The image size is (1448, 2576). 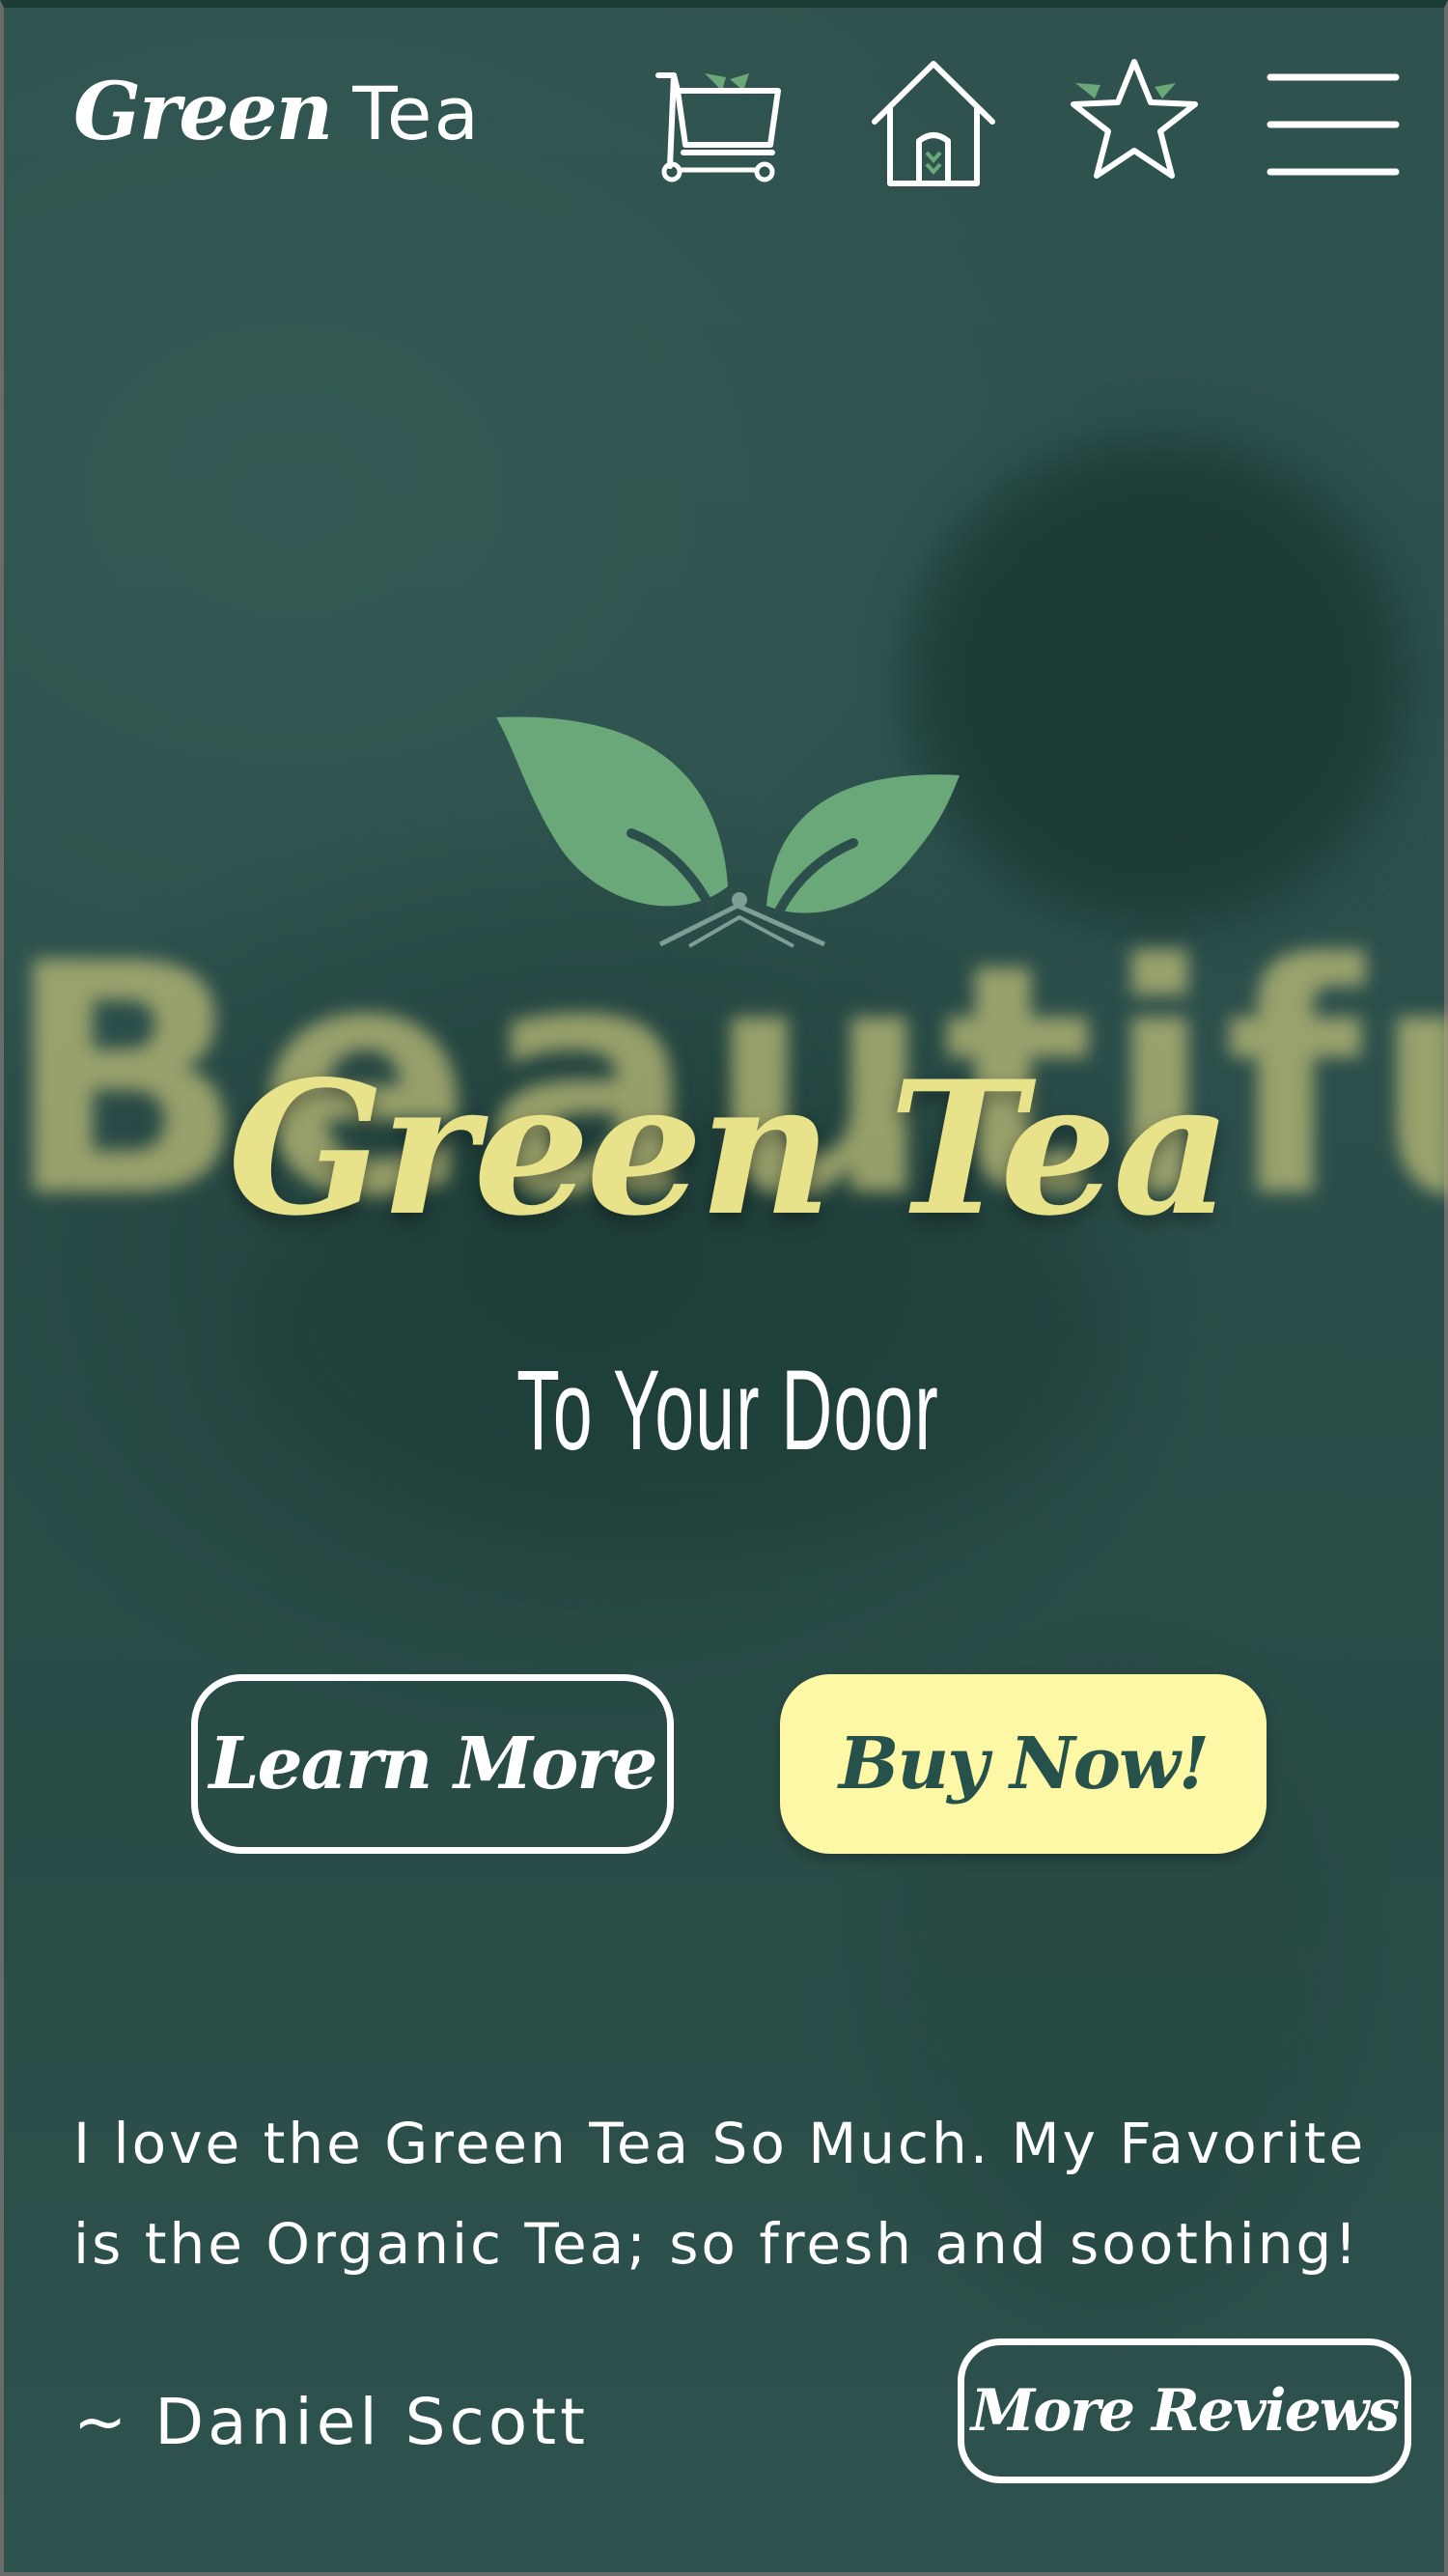 I want to click on menu-icon, so click(x=1334, y=125).